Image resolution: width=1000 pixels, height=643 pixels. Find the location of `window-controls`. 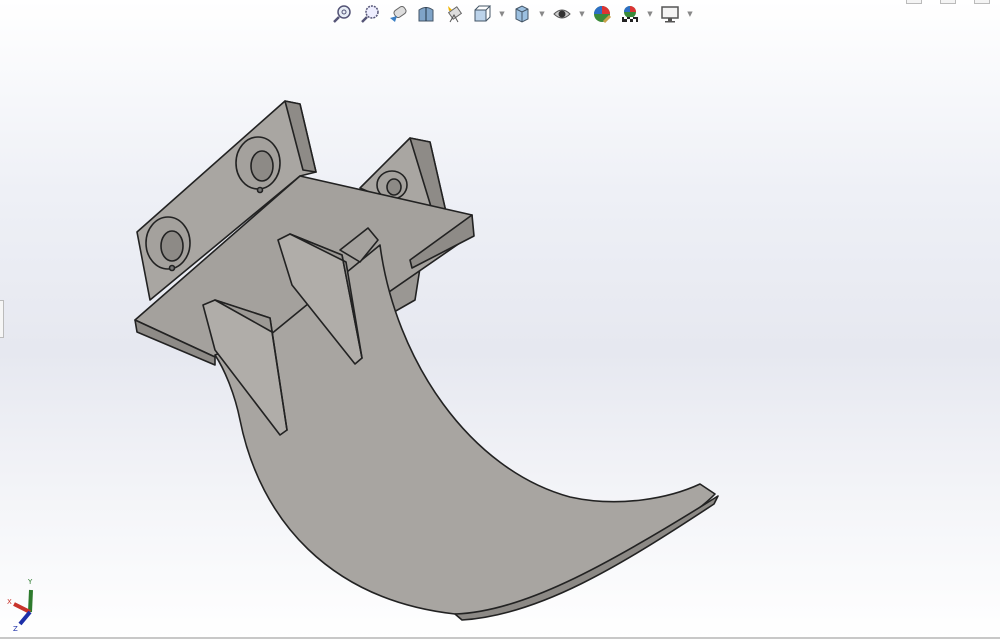

window-controls is located at coordinates (948, 2).